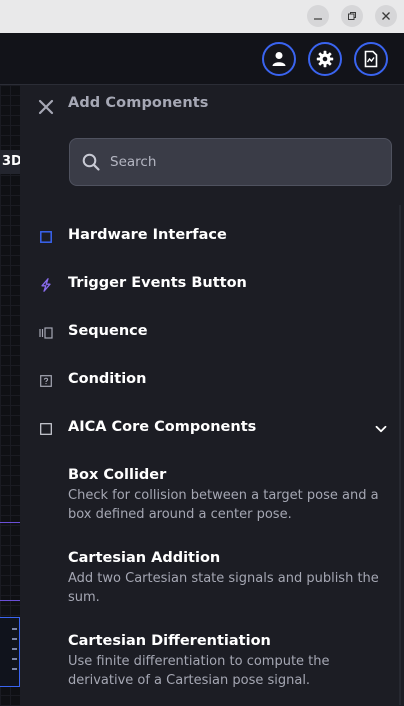 This screenshot has width=404, height=706. Describe the element at coordinates (117, 475) in the screenshot. I see `component-name: Box Collider` at that location.